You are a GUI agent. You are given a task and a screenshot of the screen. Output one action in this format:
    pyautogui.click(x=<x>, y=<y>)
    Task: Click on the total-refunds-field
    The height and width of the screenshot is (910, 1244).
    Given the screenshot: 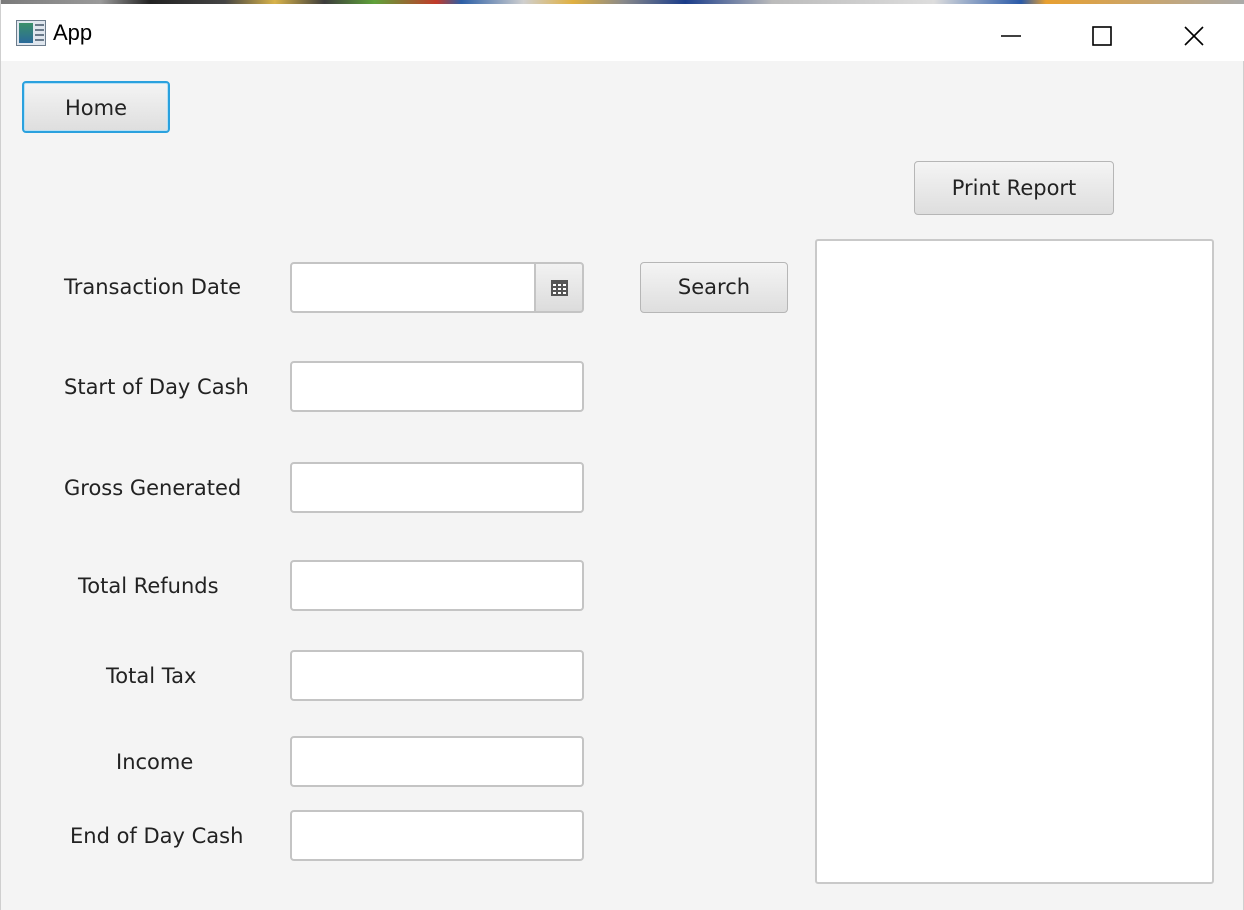 What is the action you would take?
    pyautogui.click(x=437, y=585)
    